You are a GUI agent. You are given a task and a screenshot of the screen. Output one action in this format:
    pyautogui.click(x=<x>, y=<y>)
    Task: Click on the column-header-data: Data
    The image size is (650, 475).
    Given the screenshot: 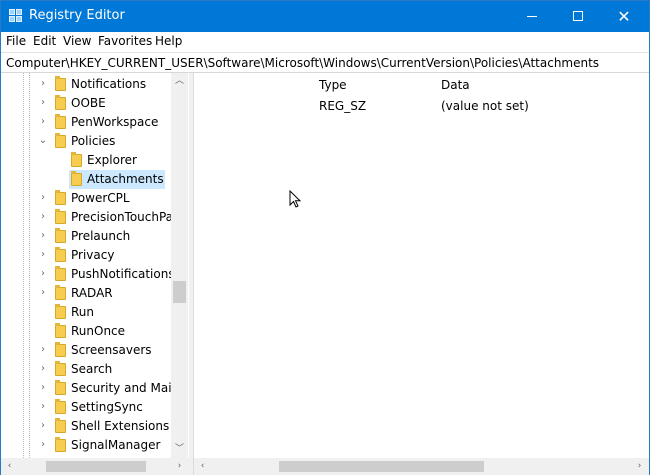 What is the action you would take?
    pyautogui.click(x=455, y=85)
    